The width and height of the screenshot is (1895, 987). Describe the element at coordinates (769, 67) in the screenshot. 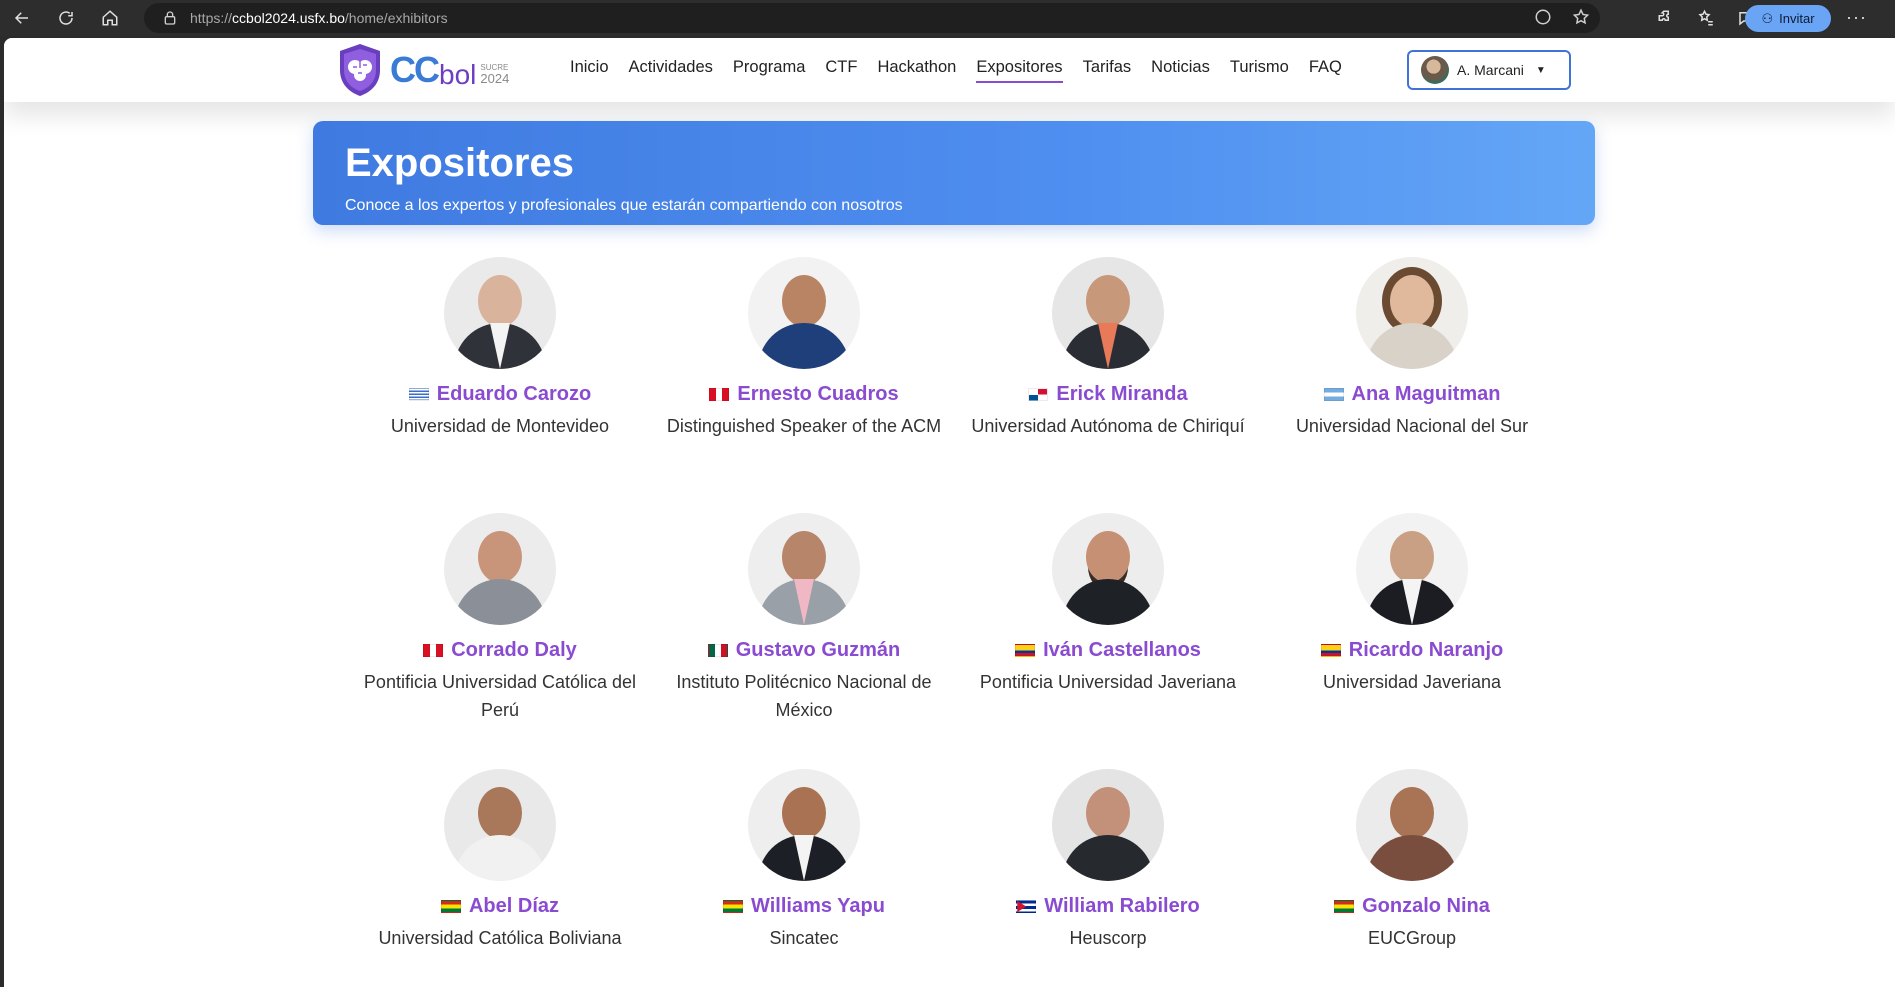

I see `nav-programa: Programa` at that location.